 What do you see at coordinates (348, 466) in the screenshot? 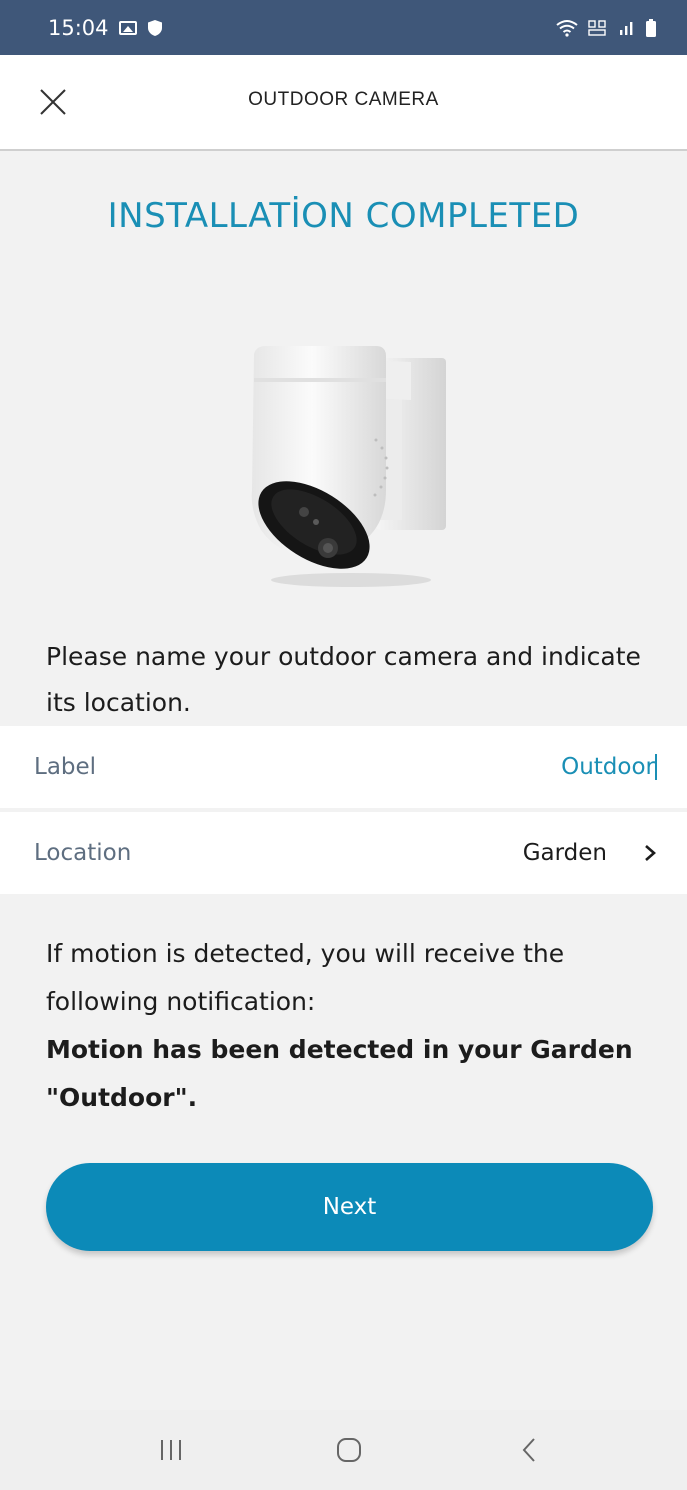
I see `outdoor-camera-image` at bounding box center [348, 466].